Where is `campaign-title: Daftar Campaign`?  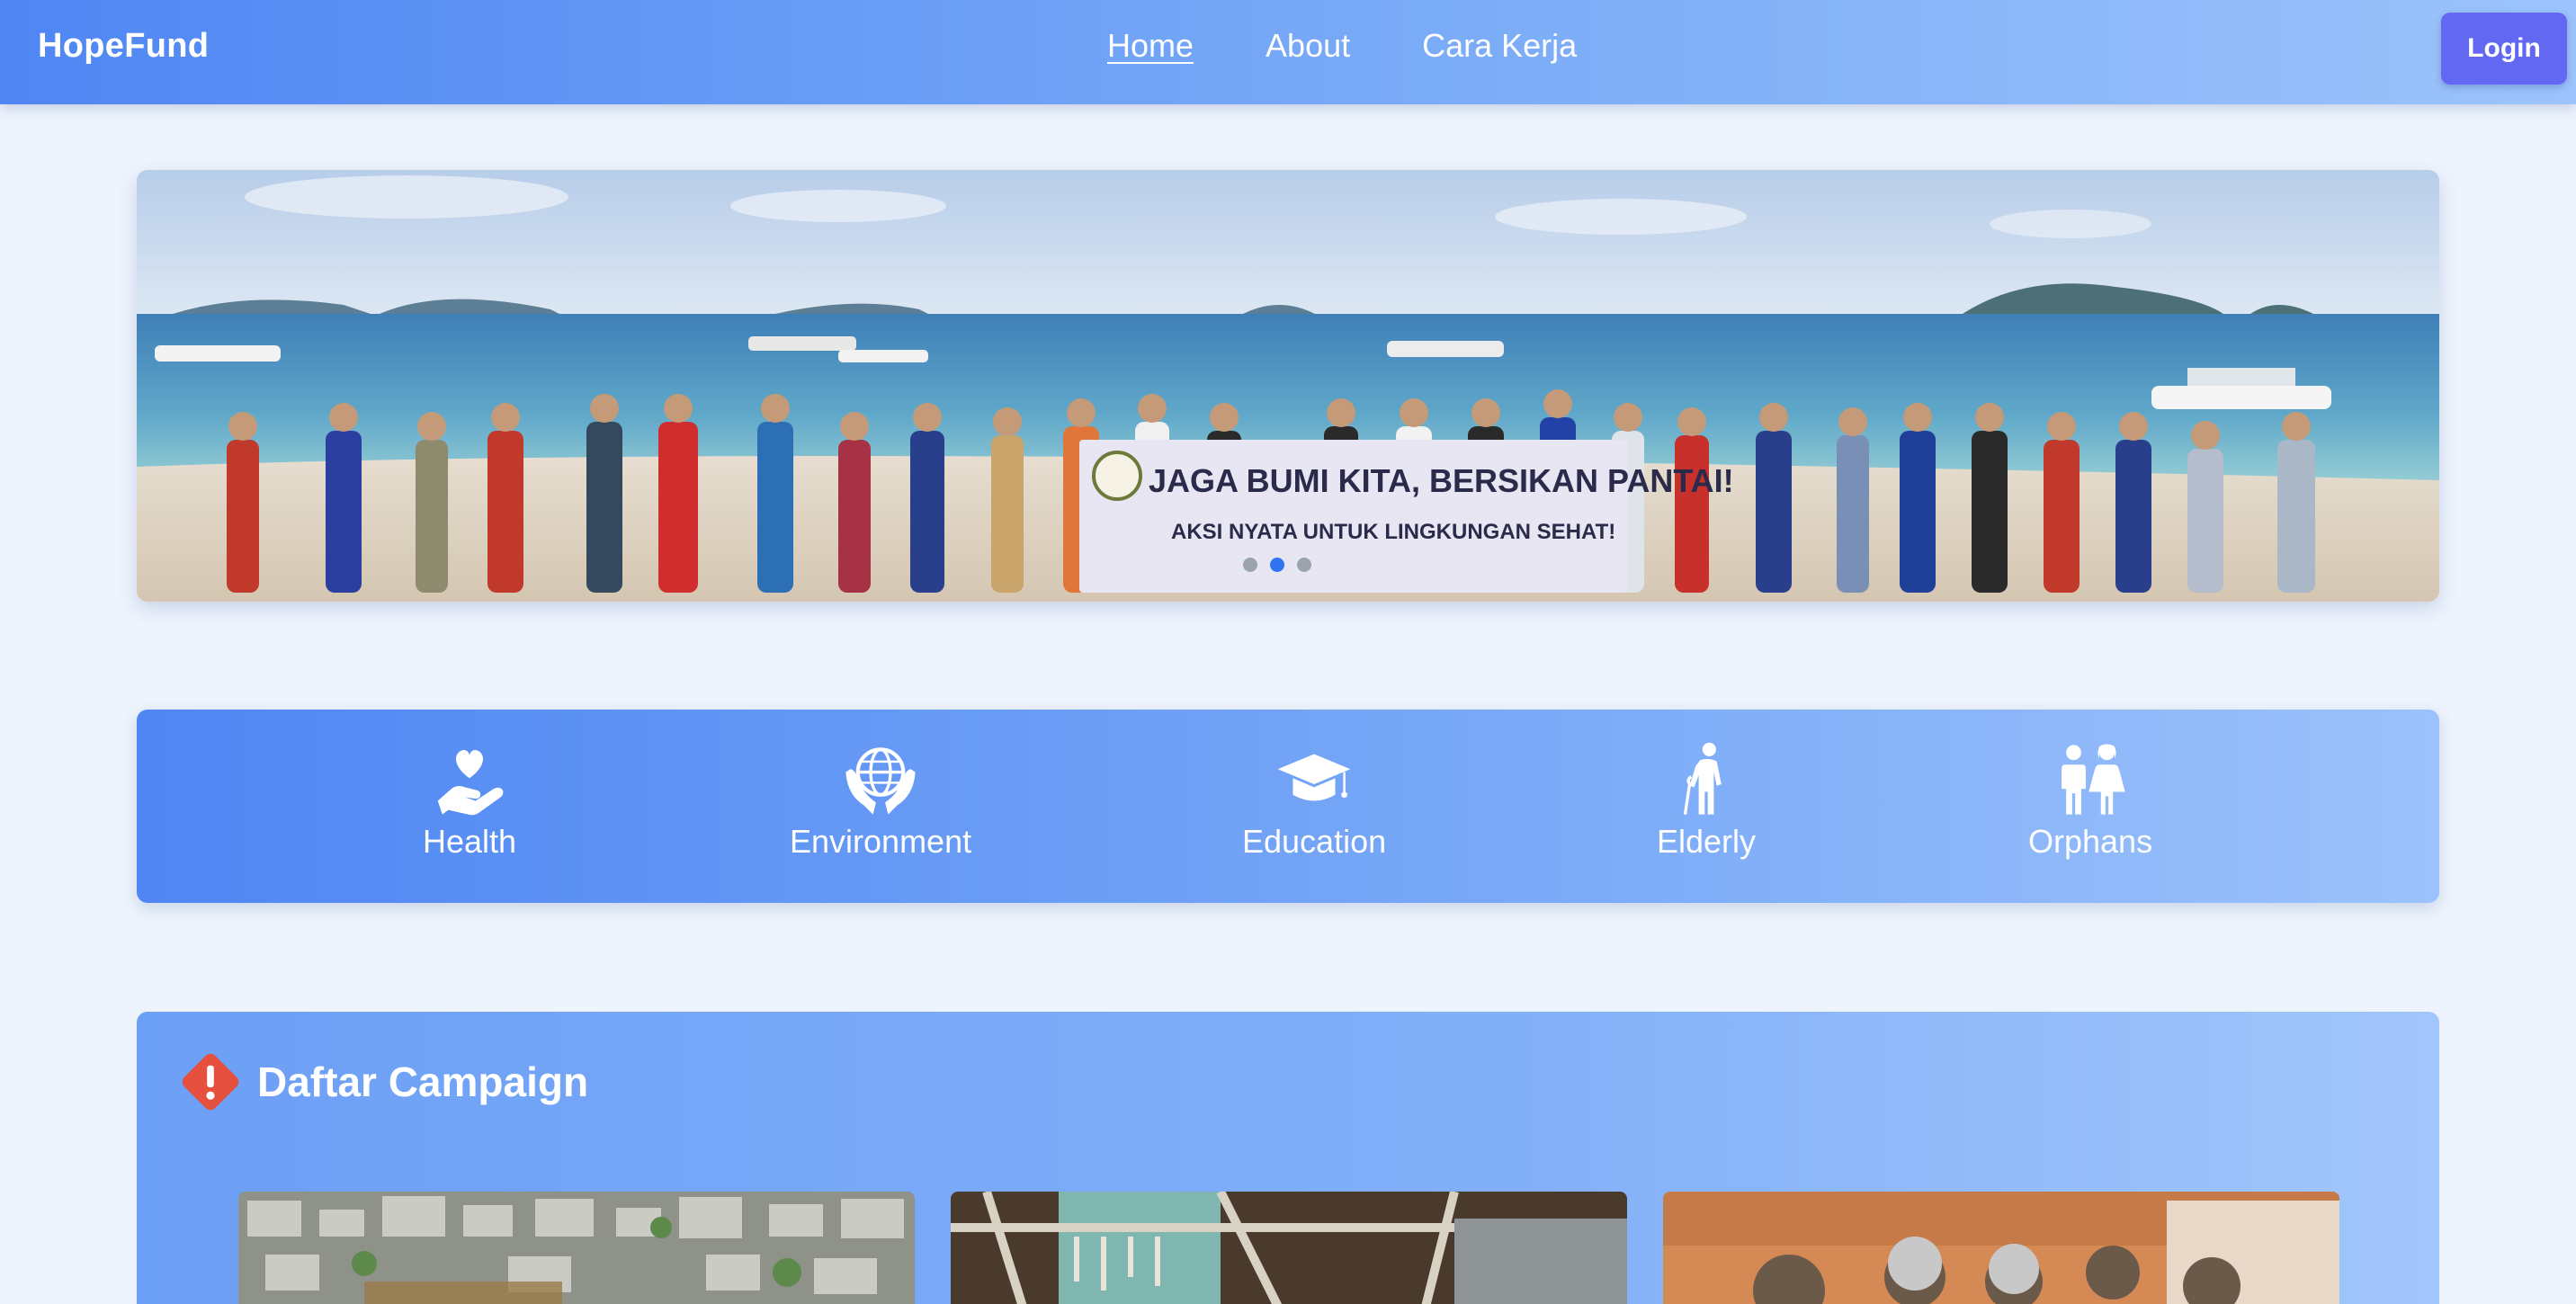
campaign-title: Daftar Campaign is located at coordinates (423, 1081).